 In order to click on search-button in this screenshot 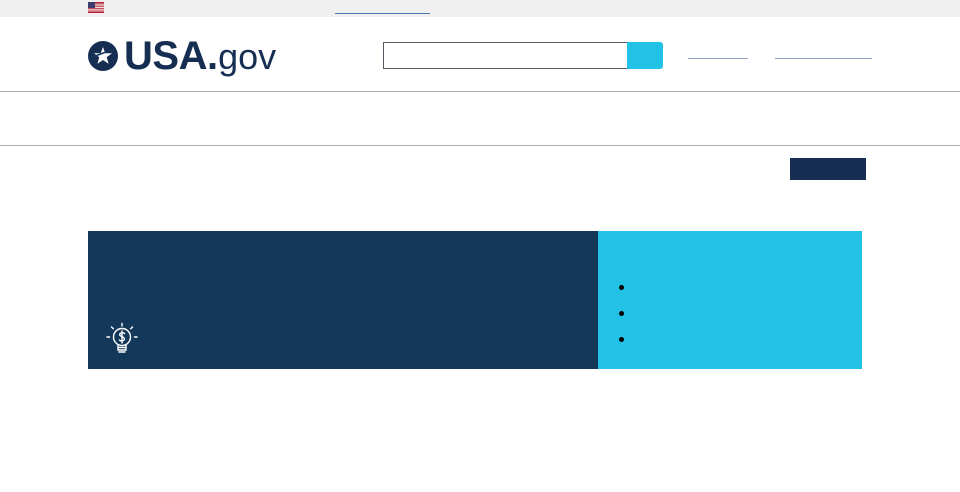, I will do `click(645, 55)`.